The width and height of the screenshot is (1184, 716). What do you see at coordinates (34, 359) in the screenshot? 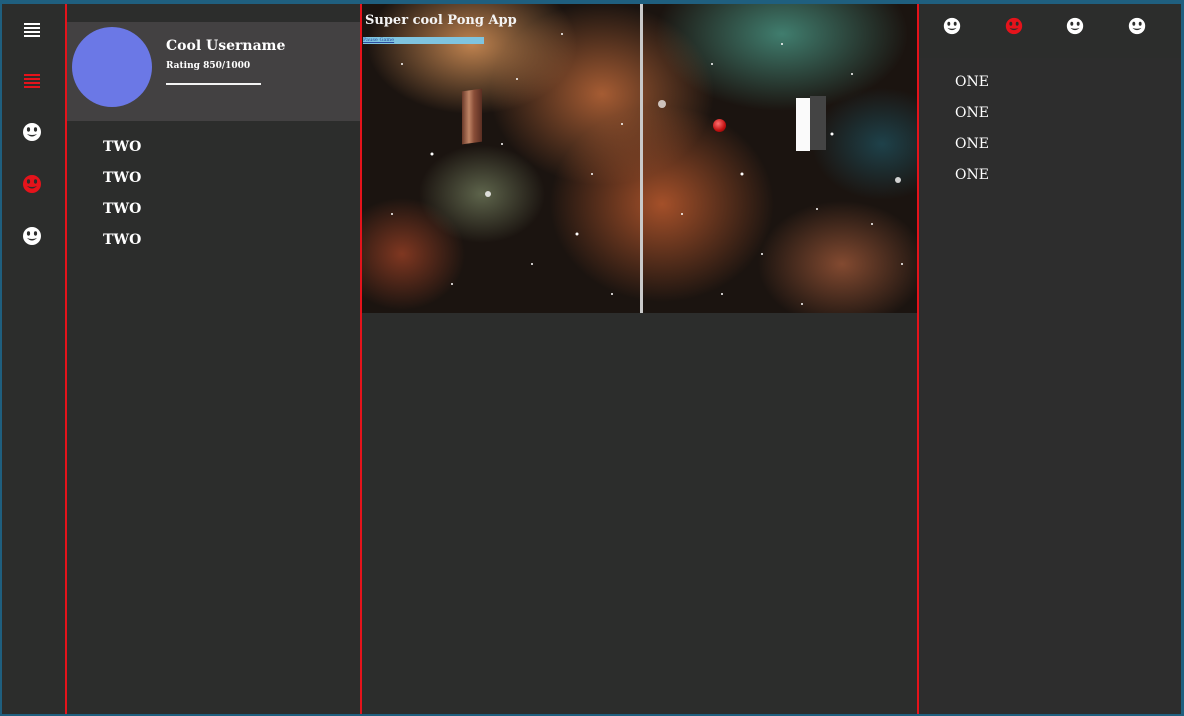
I see `icon-rail` at bounding box center [34, 359].